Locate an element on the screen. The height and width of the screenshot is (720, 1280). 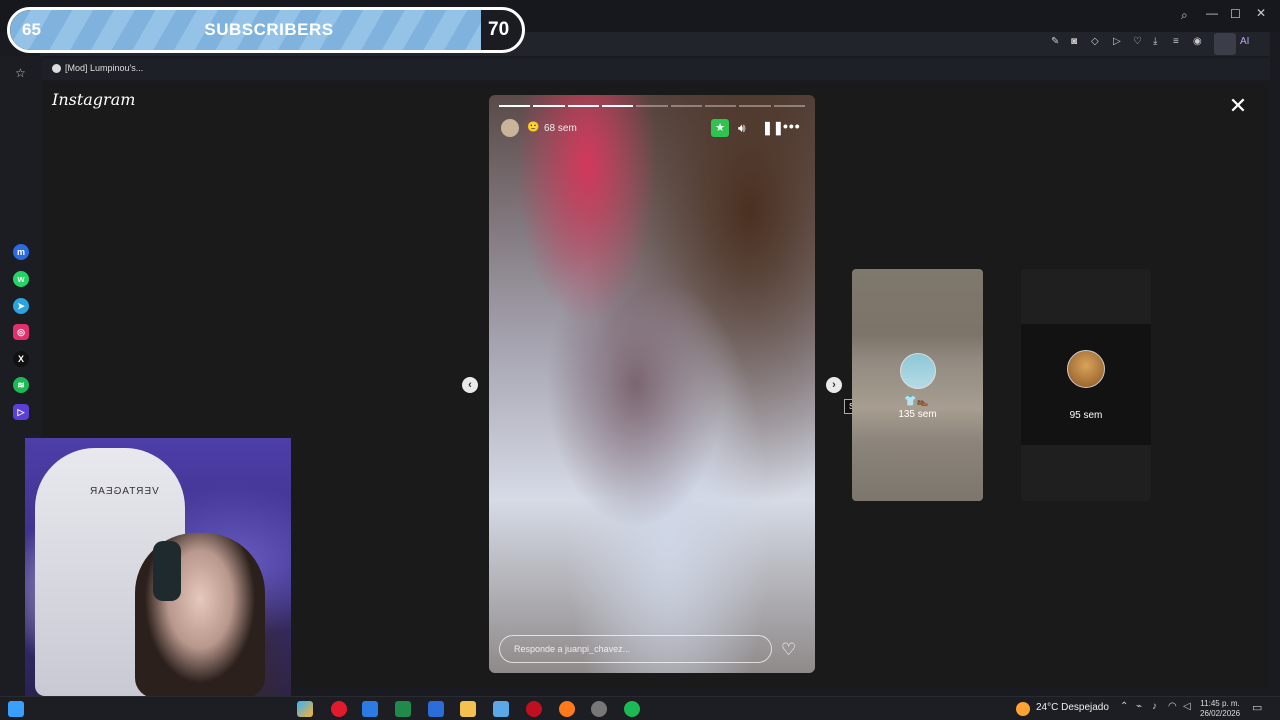
instagram-icon: ◎ is located at coordinates (21, 332).